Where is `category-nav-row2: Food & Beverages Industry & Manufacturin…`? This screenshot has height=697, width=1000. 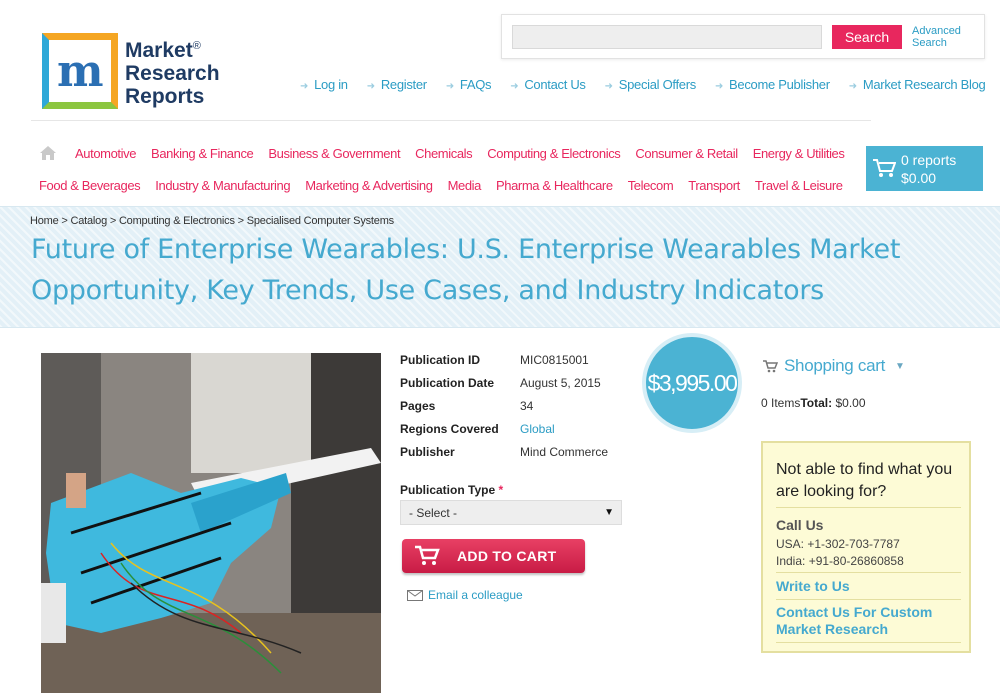
category-nav-row2: Food & Beverages Industry & Manufacturin… is located at coordinates (448, 185).